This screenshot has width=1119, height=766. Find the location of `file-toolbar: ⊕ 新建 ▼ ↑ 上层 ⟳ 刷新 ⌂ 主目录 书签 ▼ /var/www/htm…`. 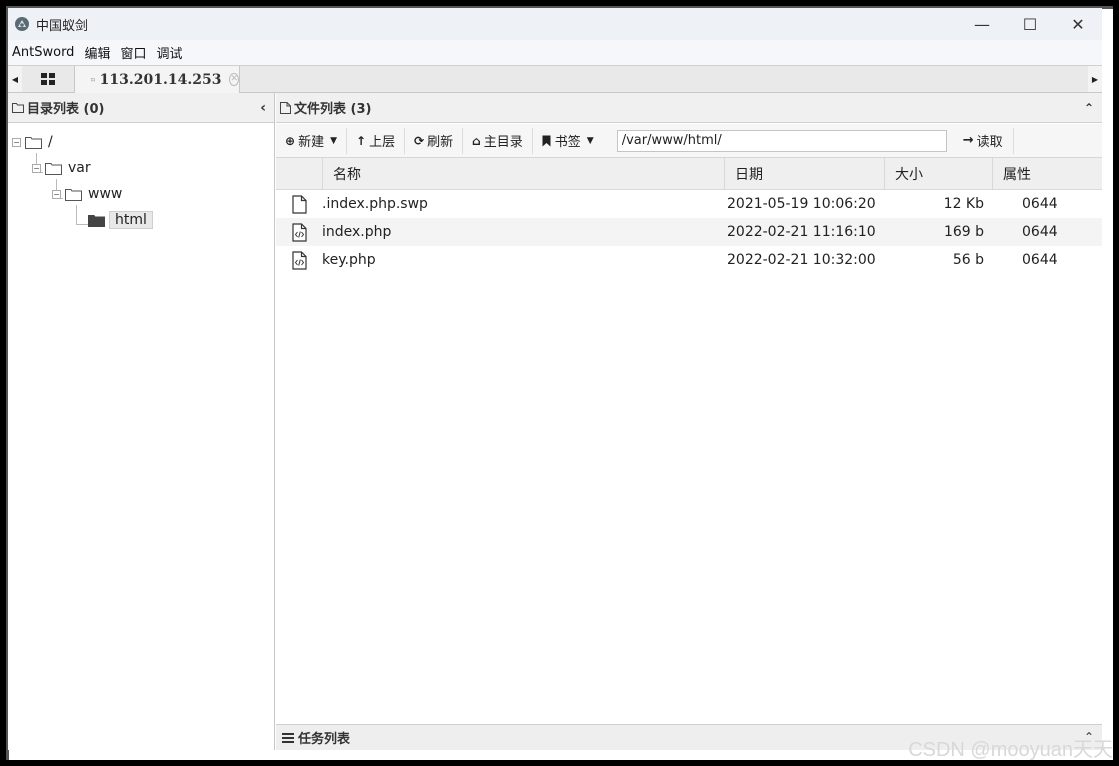

file-toolbar: ⊕ 新建 ▼ ↑ 上层 ⟳ 刷新 ⌂ 主目录 书签 ▼ /var/www/htm… is located at coordinates (689, 141).